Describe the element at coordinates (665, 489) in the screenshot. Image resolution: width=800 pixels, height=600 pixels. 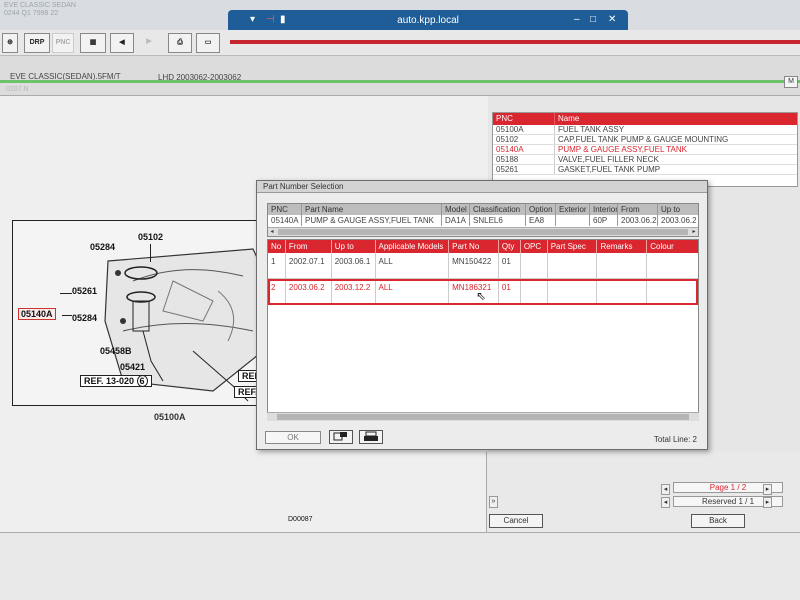
I see `prev-page-icon: ◂` at that location.